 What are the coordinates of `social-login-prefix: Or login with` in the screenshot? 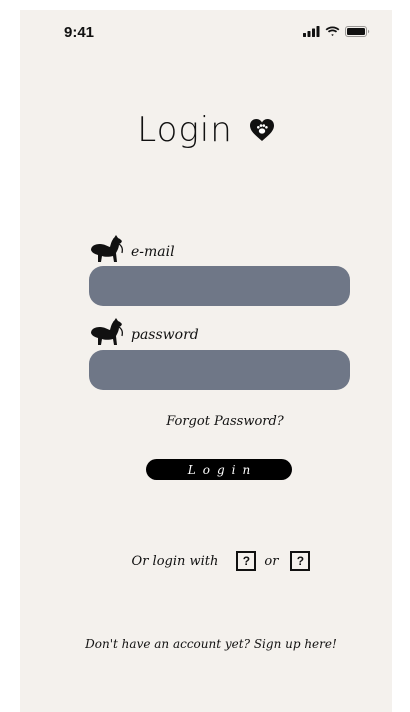 It's located at (175, 561).